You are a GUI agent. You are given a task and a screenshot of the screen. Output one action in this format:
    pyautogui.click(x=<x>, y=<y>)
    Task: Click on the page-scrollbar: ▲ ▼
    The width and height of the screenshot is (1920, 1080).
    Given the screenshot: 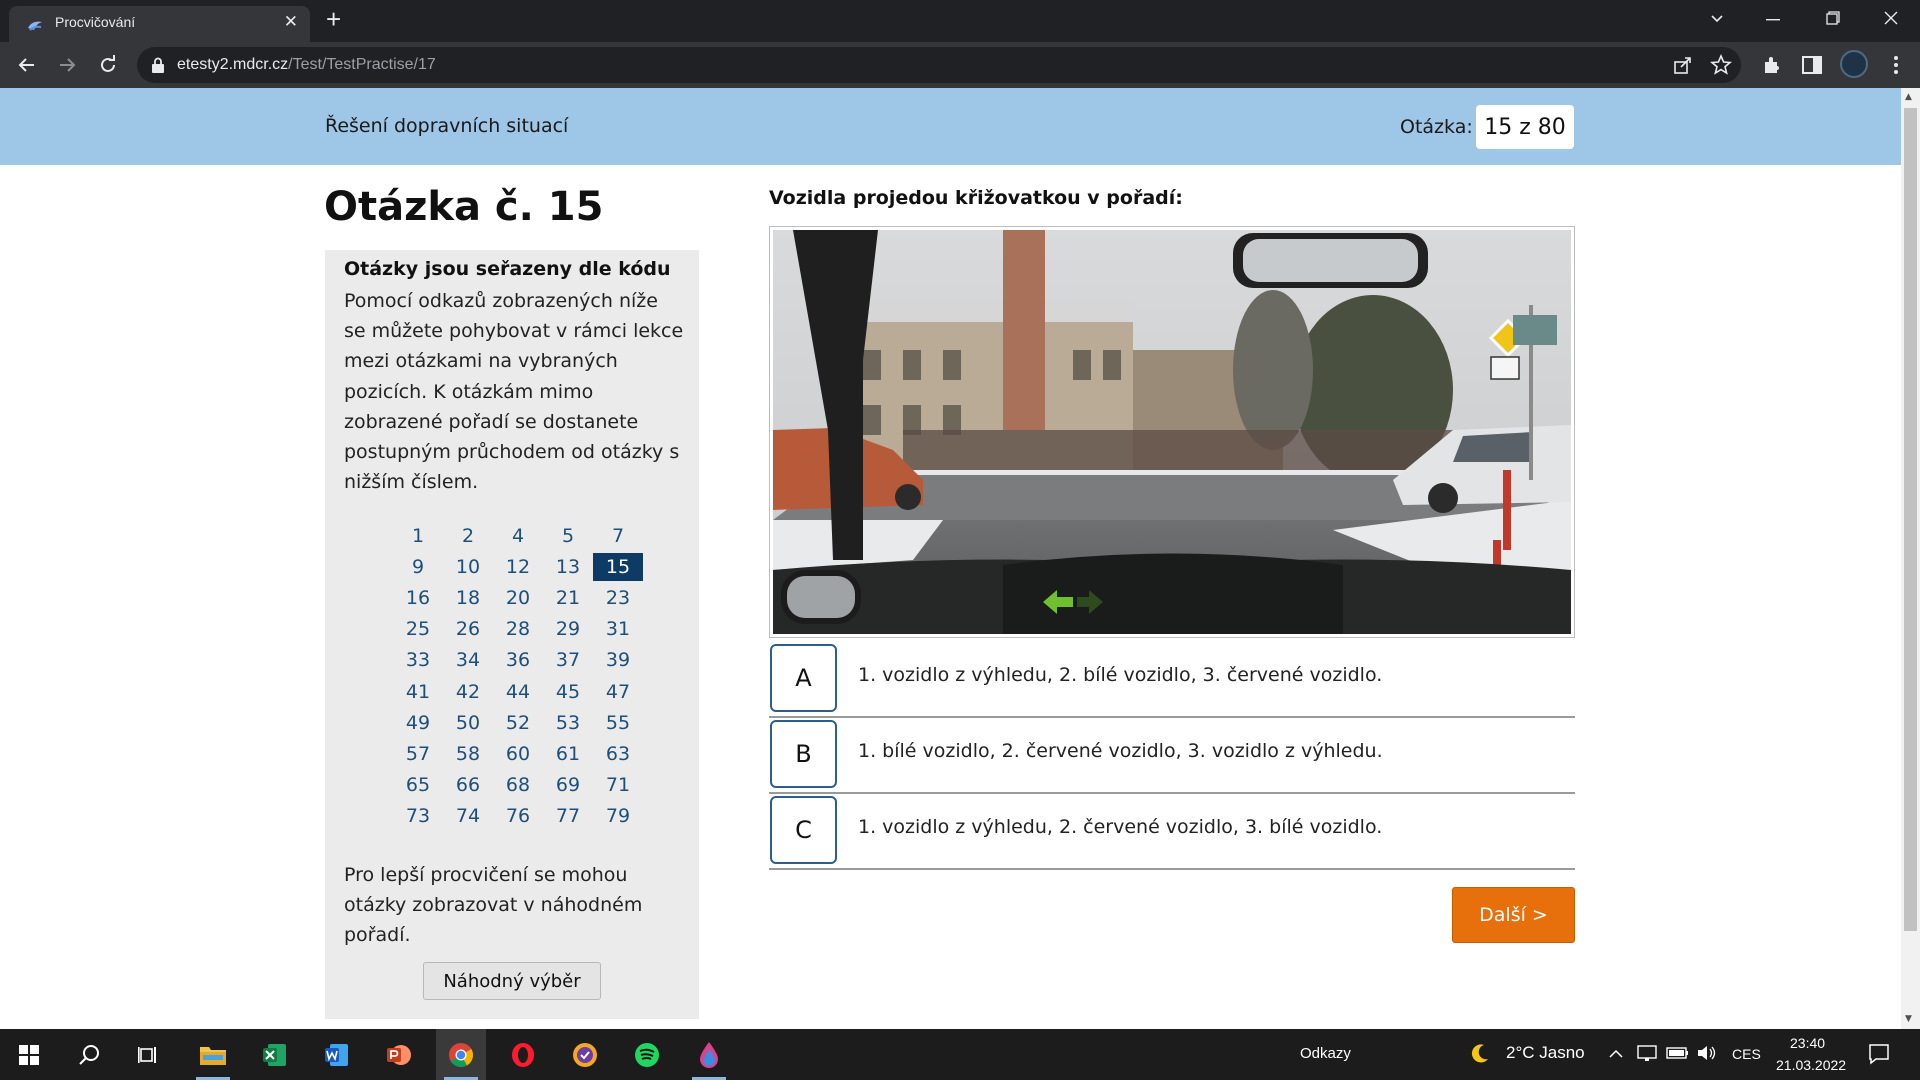 What is the action you would take?
    pyautogui.click(x=1910, y=558)
    